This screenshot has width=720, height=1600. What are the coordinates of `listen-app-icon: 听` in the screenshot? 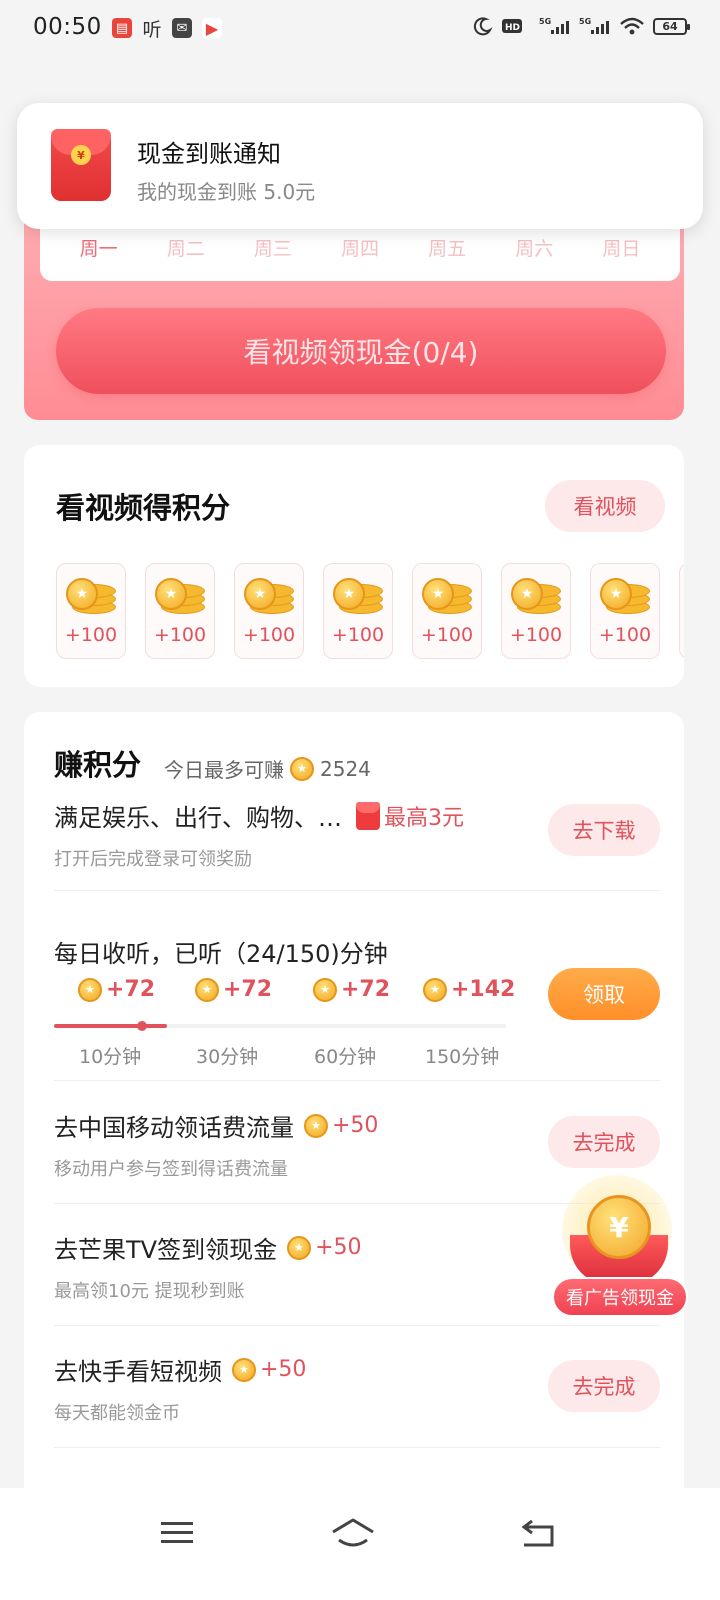 It's located at (152, 29).